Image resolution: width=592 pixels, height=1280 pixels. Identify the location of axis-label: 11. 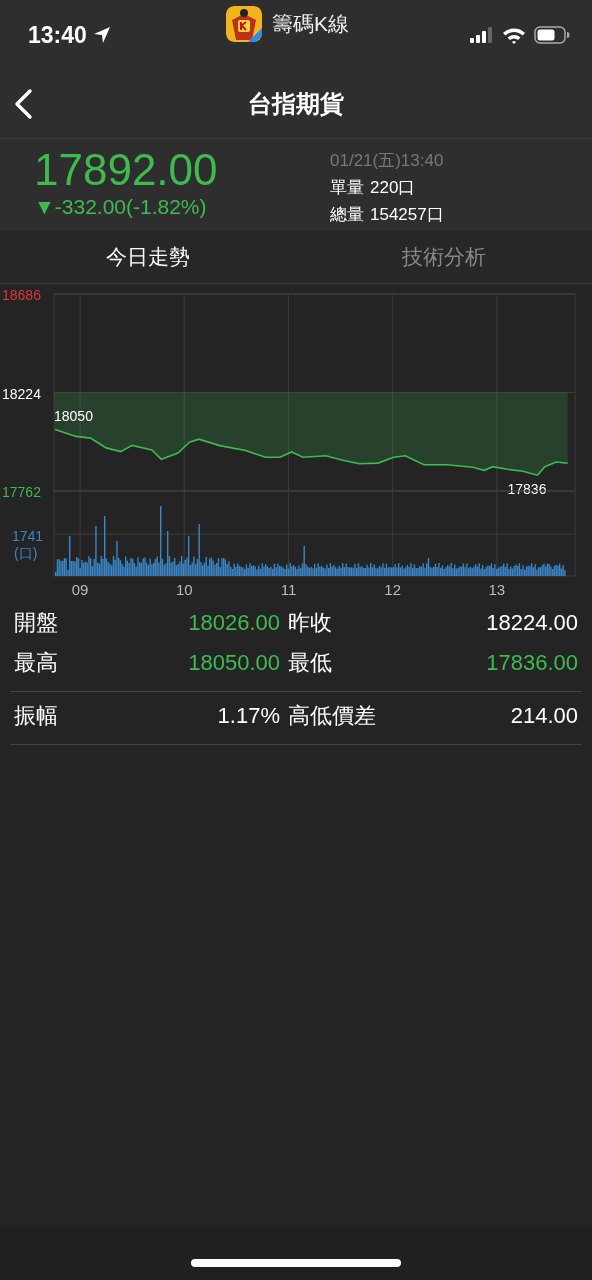
(288, 589).